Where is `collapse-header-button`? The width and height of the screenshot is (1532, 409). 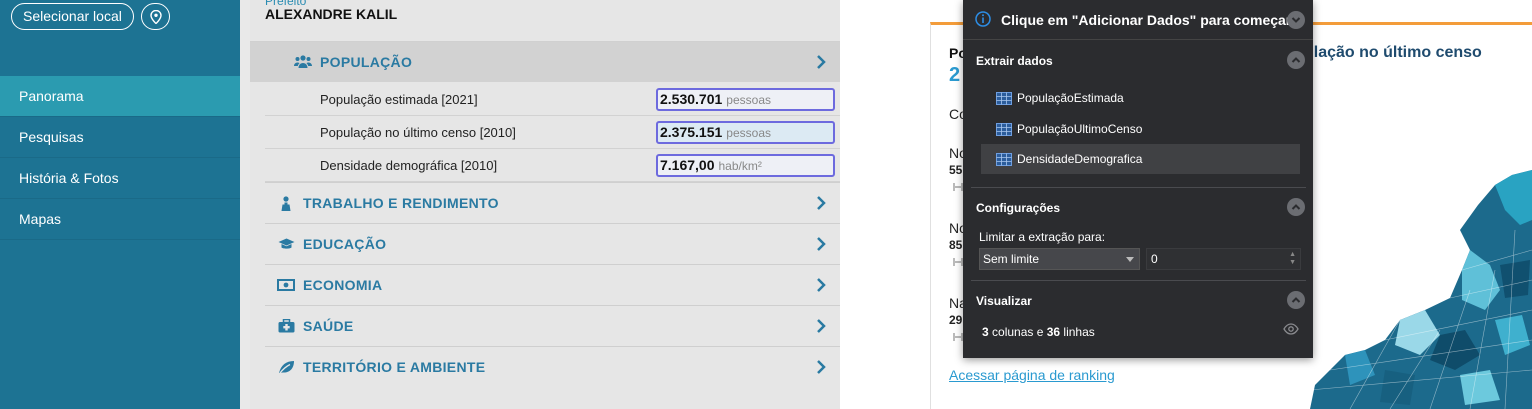
collapse-header-button is located at coordinates (1296, 20).